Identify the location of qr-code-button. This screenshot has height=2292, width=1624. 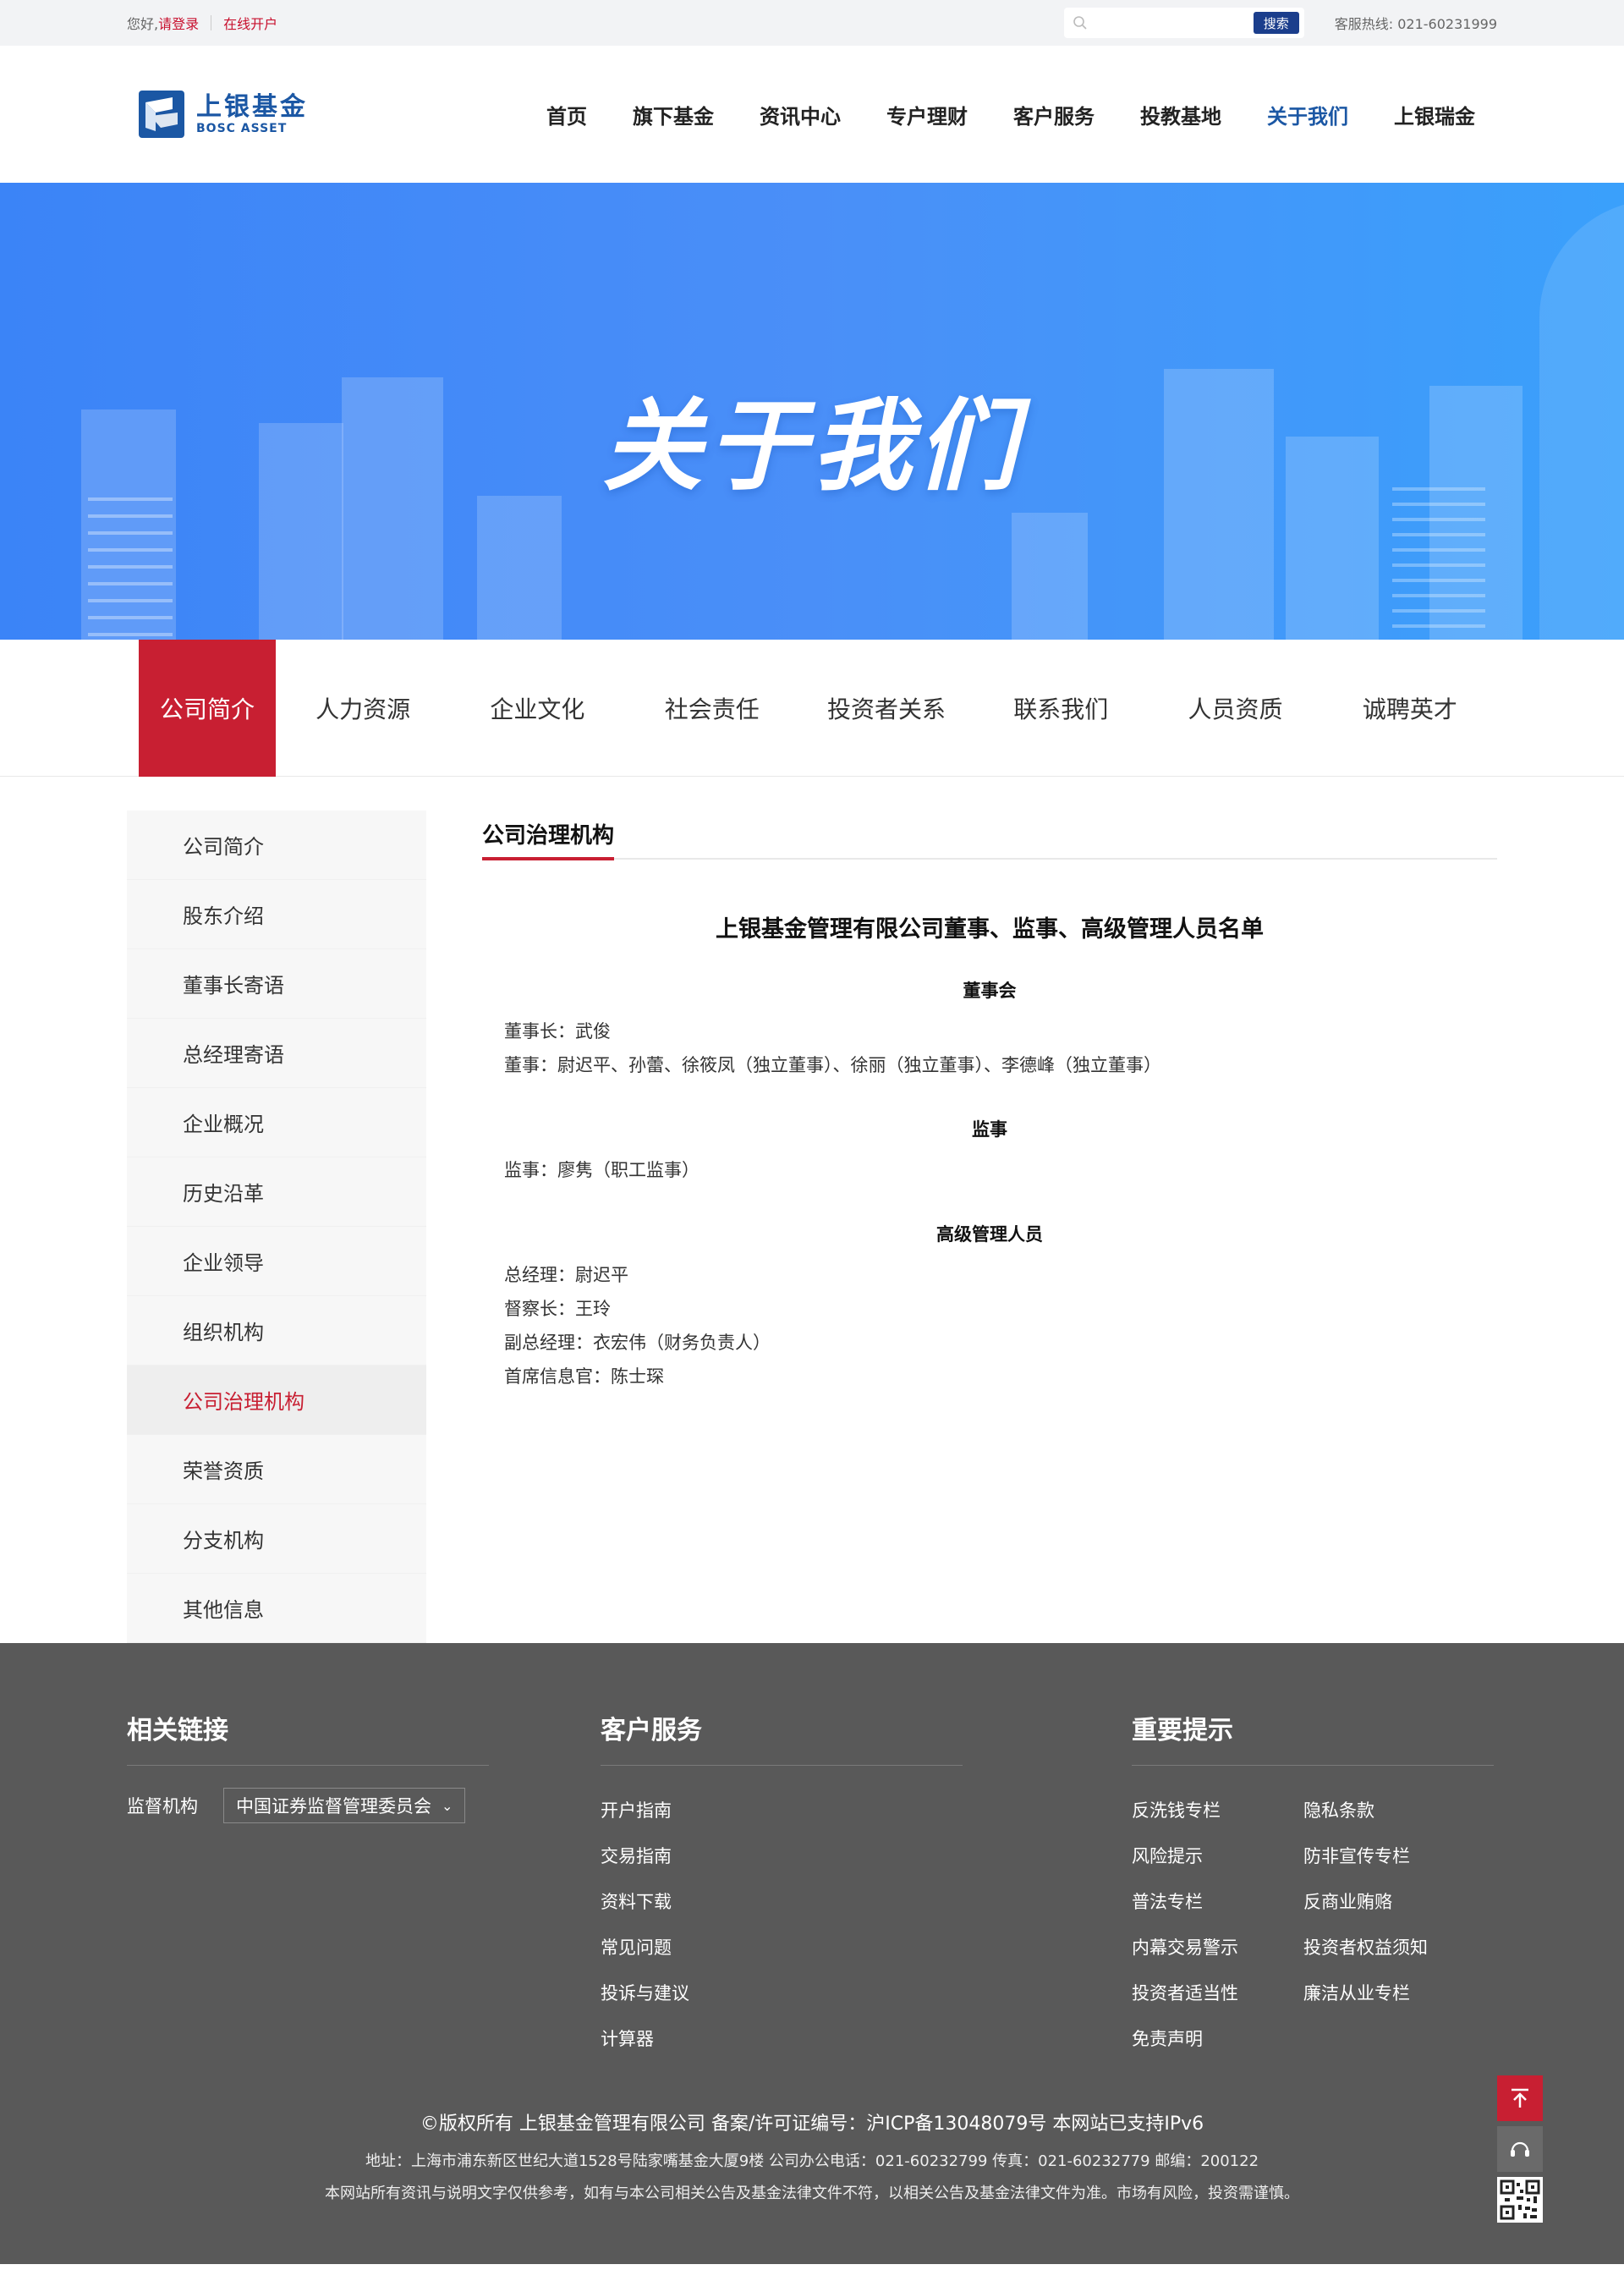
(1520, 2200).